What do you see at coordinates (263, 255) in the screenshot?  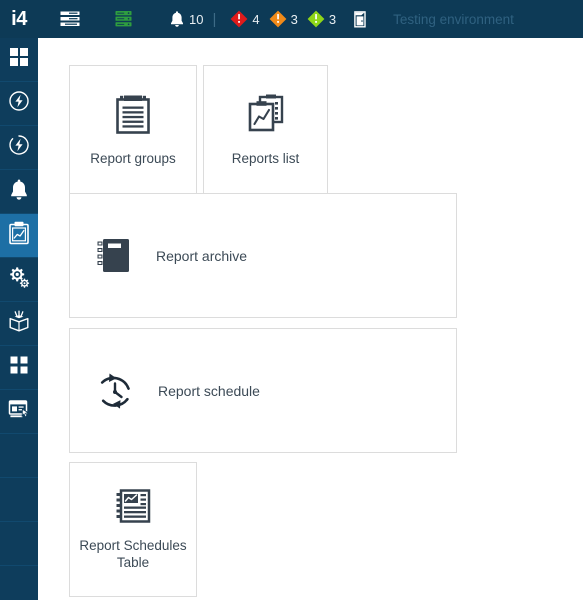 I see `tile-report-archive: Report archive` at bounding box center [263, 255].